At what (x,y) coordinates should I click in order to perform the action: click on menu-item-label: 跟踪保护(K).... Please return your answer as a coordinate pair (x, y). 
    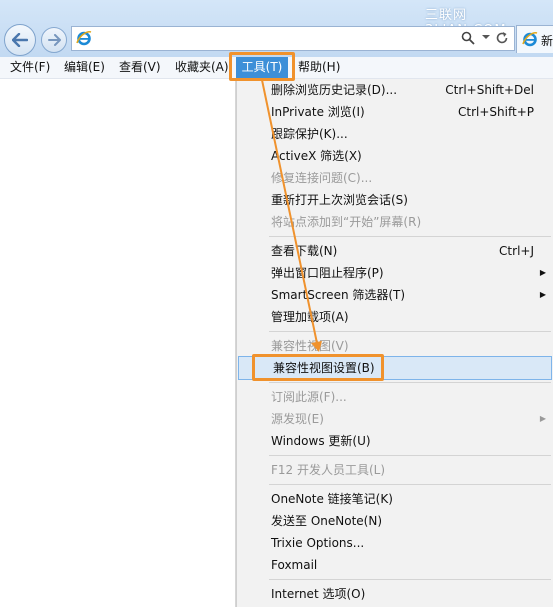
    Looking at the image, I should click on (309, 134).